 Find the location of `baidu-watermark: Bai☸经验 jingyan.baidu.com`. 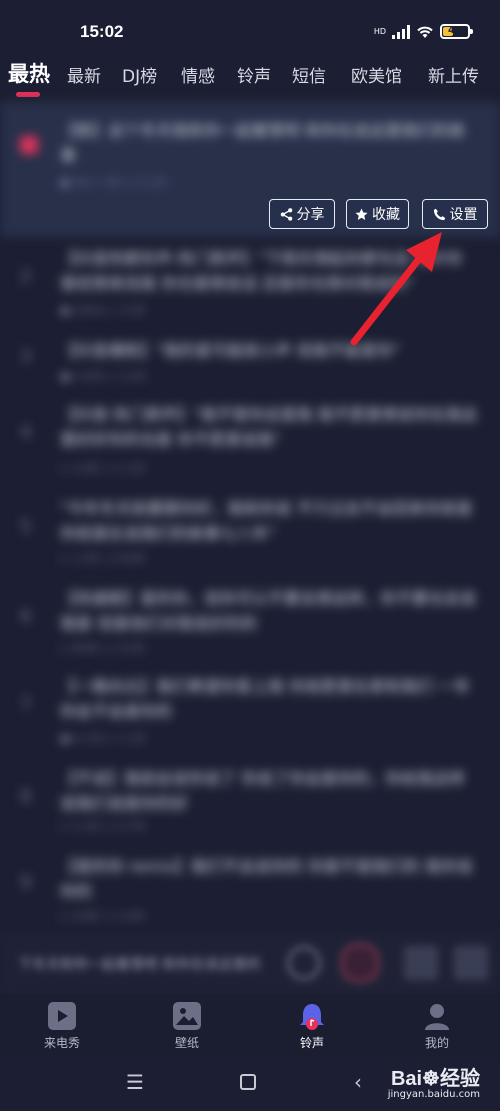

baidu-watermark: Bai☸经验 jingyan.baidu.com is located at coordinates (434, 1081).